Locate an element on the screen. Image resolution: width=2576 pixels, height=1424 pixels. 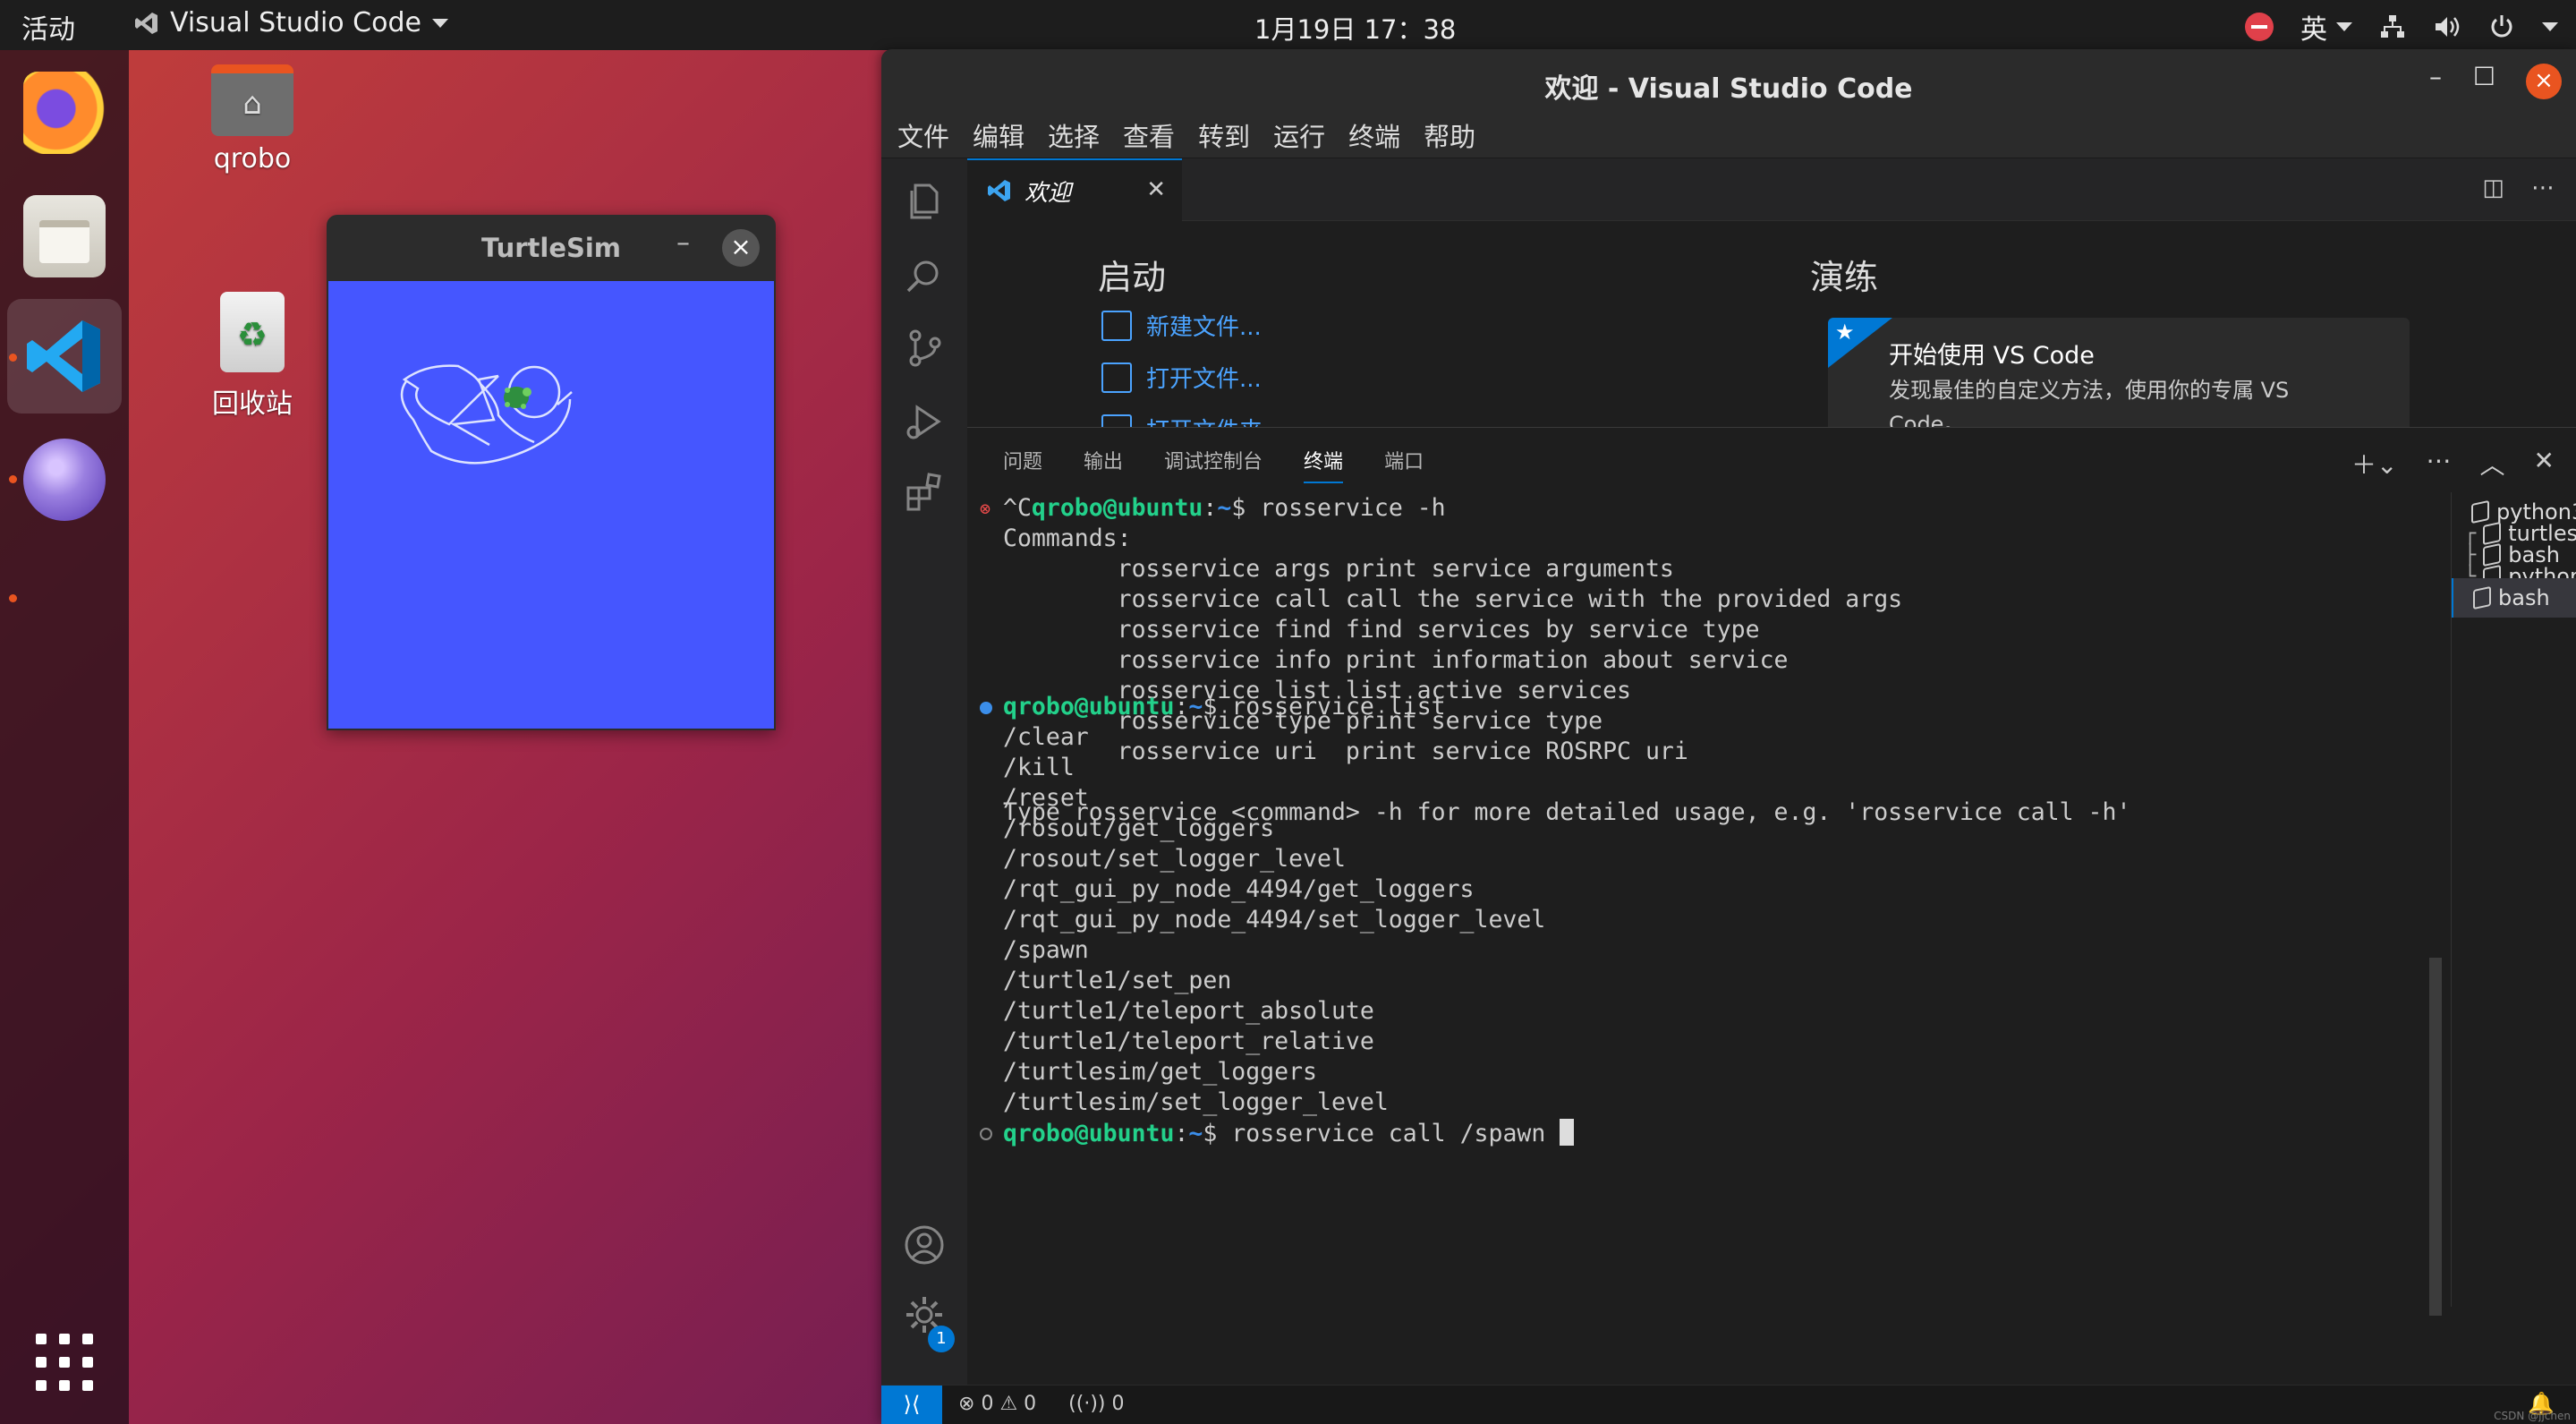
power-icon is located at coordinates (2501, 26).